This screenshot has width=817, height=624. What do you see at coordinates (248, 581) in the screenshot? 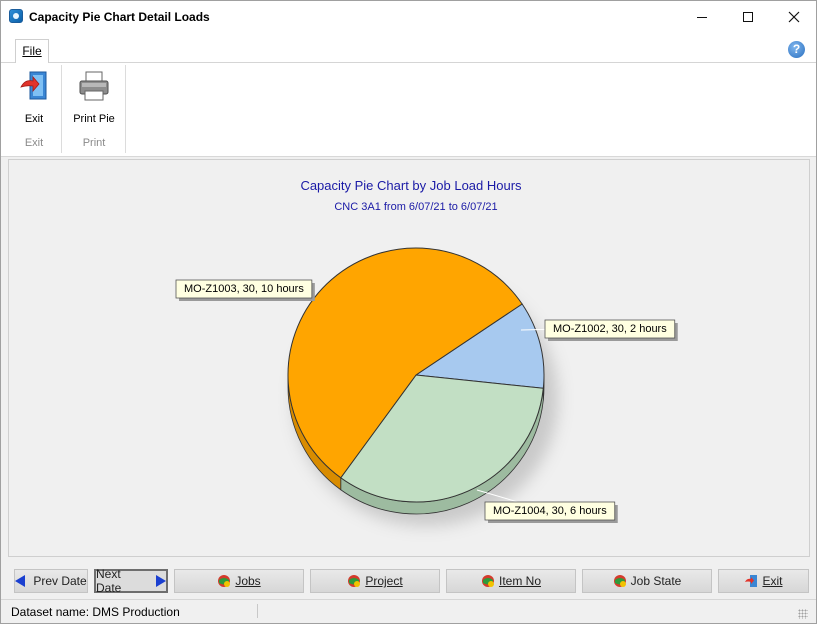
I see `jobs-label: Jobs` at bounding box center [248, 581].